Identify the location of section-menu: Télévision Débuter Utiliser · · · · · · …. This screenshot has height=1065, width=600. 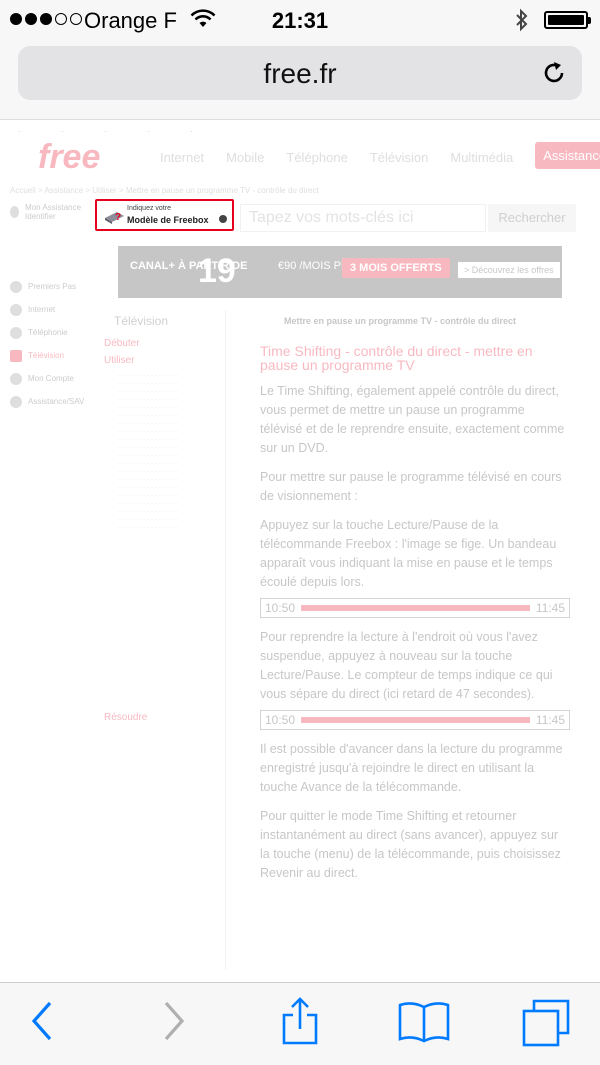
(163, 640).